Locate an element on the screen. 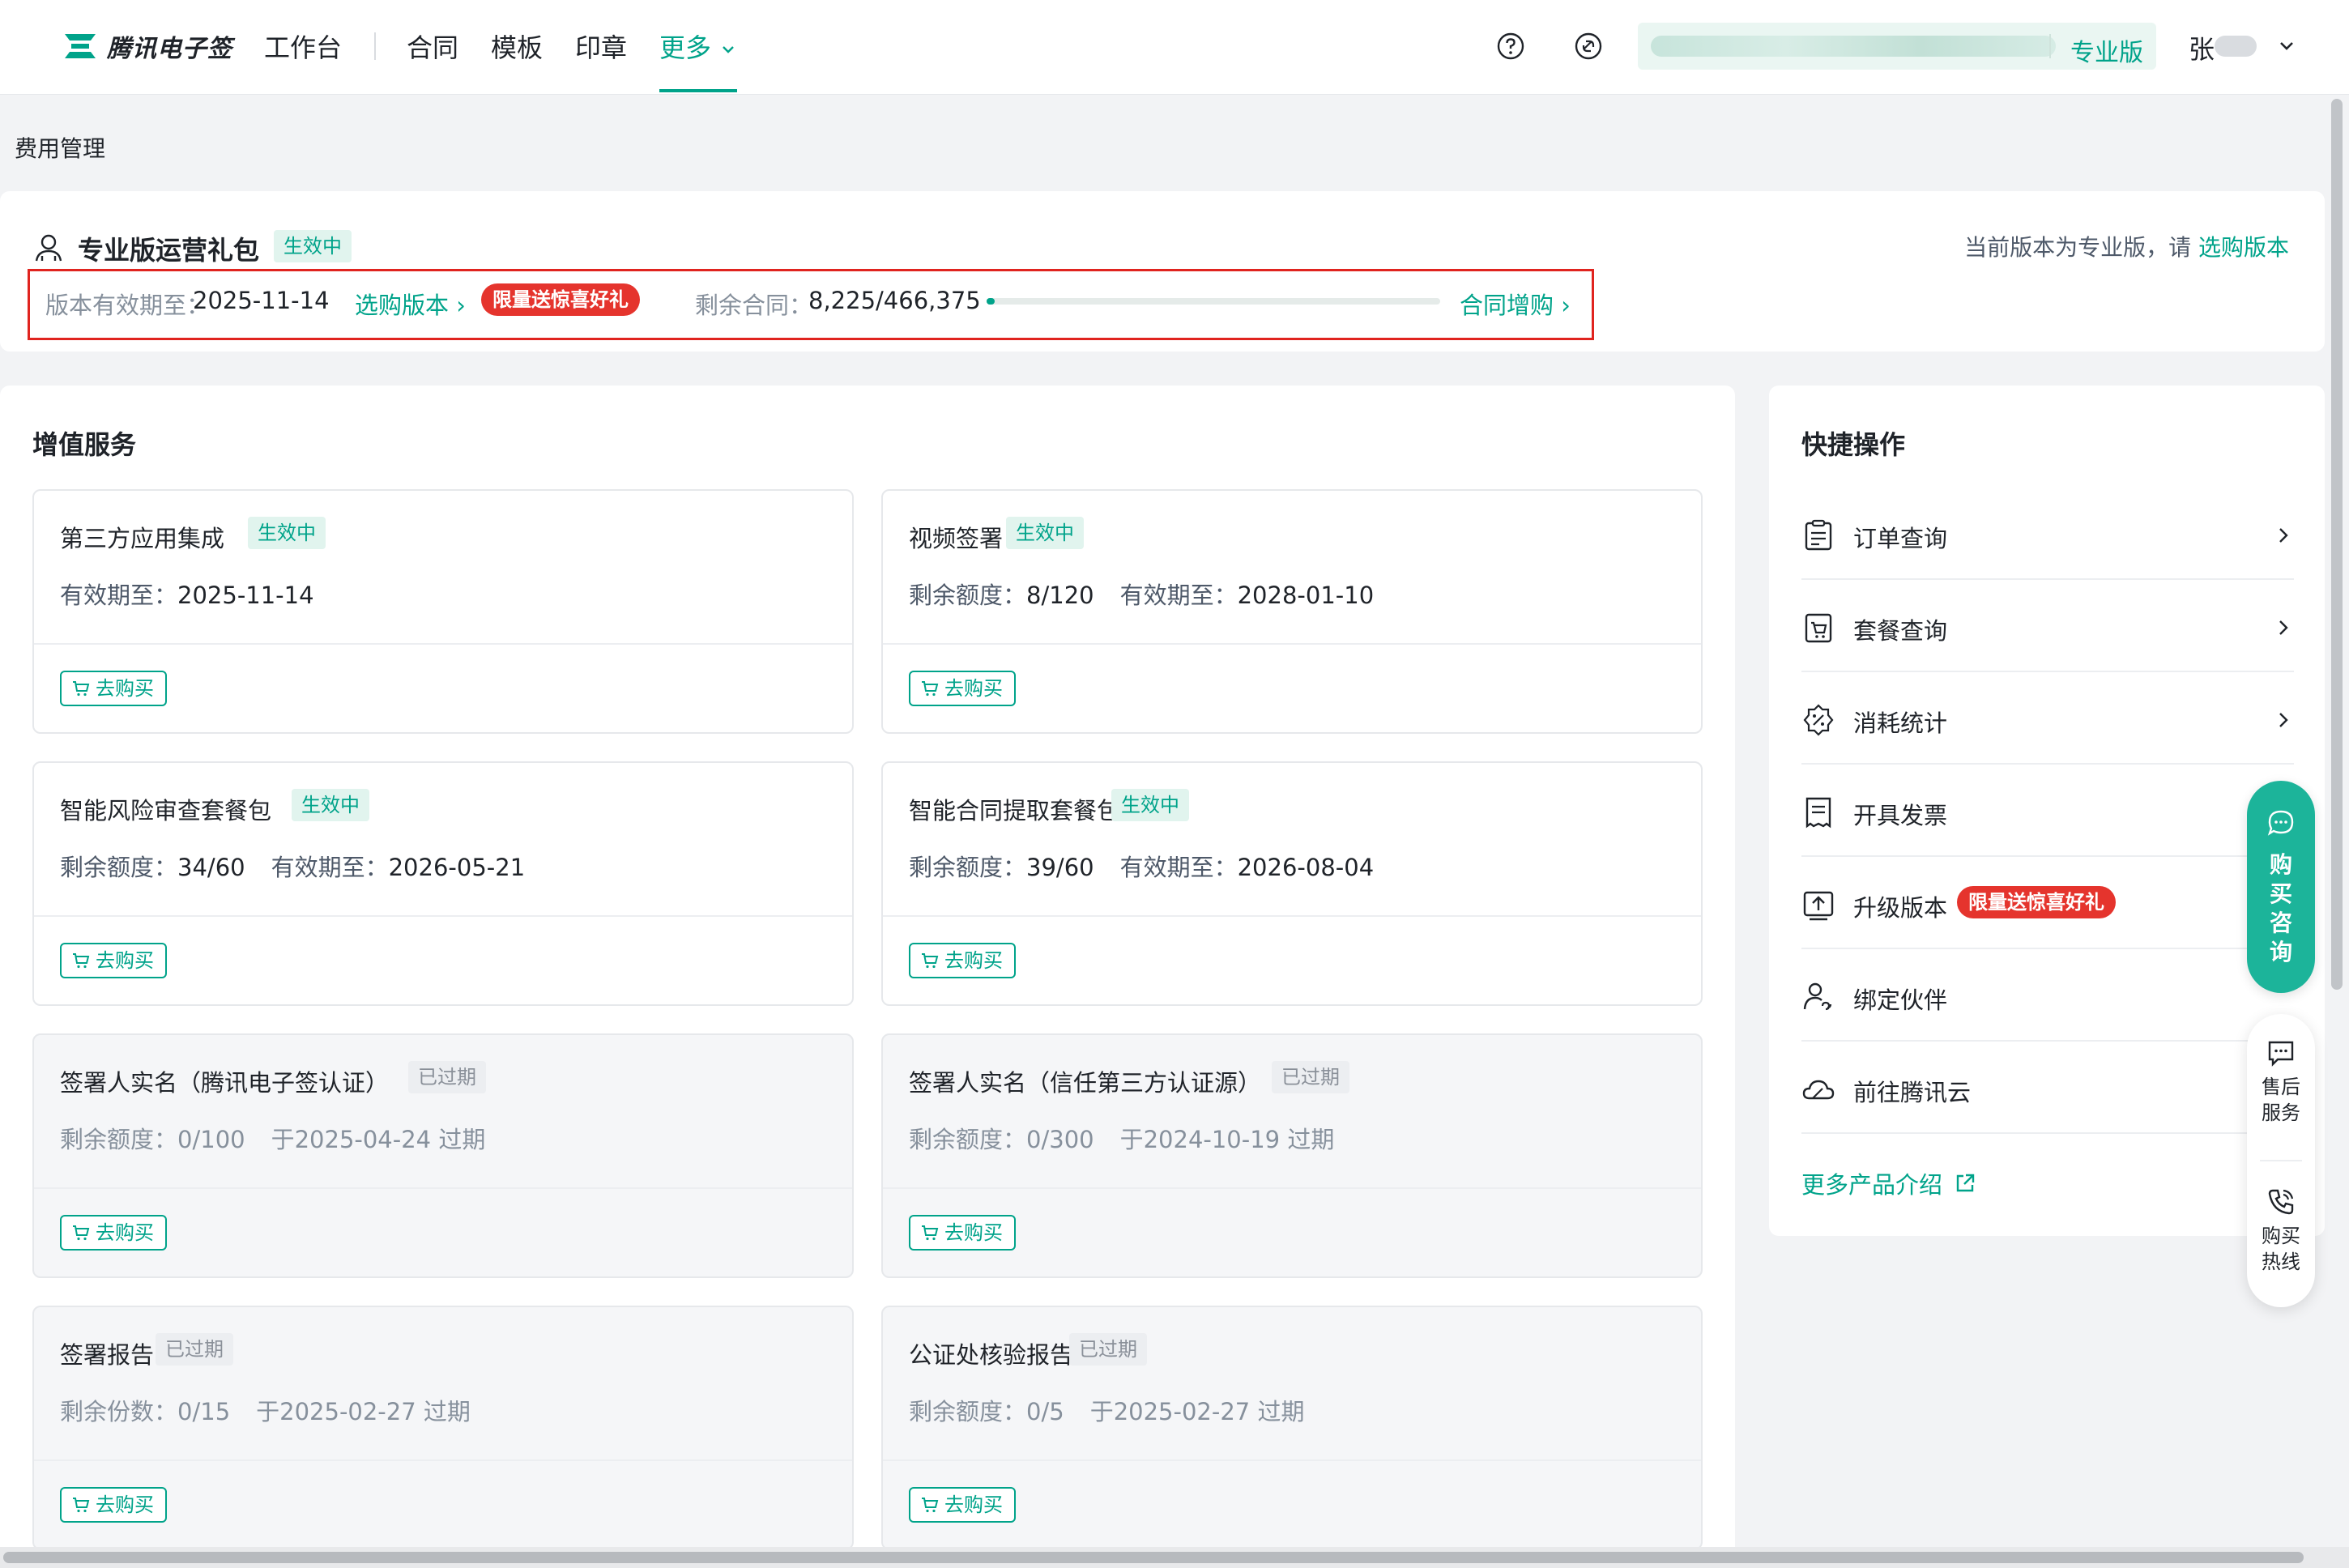  select-version-link: 选购版本 is located at coordinates (2243, 247).